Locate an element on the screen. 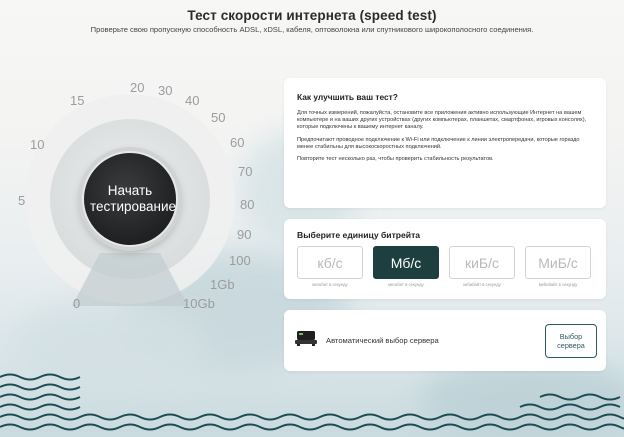 The image size is (624, 437). unit-option-kbps: кб/с килобит в секунду is located at coordinates (330, 266).